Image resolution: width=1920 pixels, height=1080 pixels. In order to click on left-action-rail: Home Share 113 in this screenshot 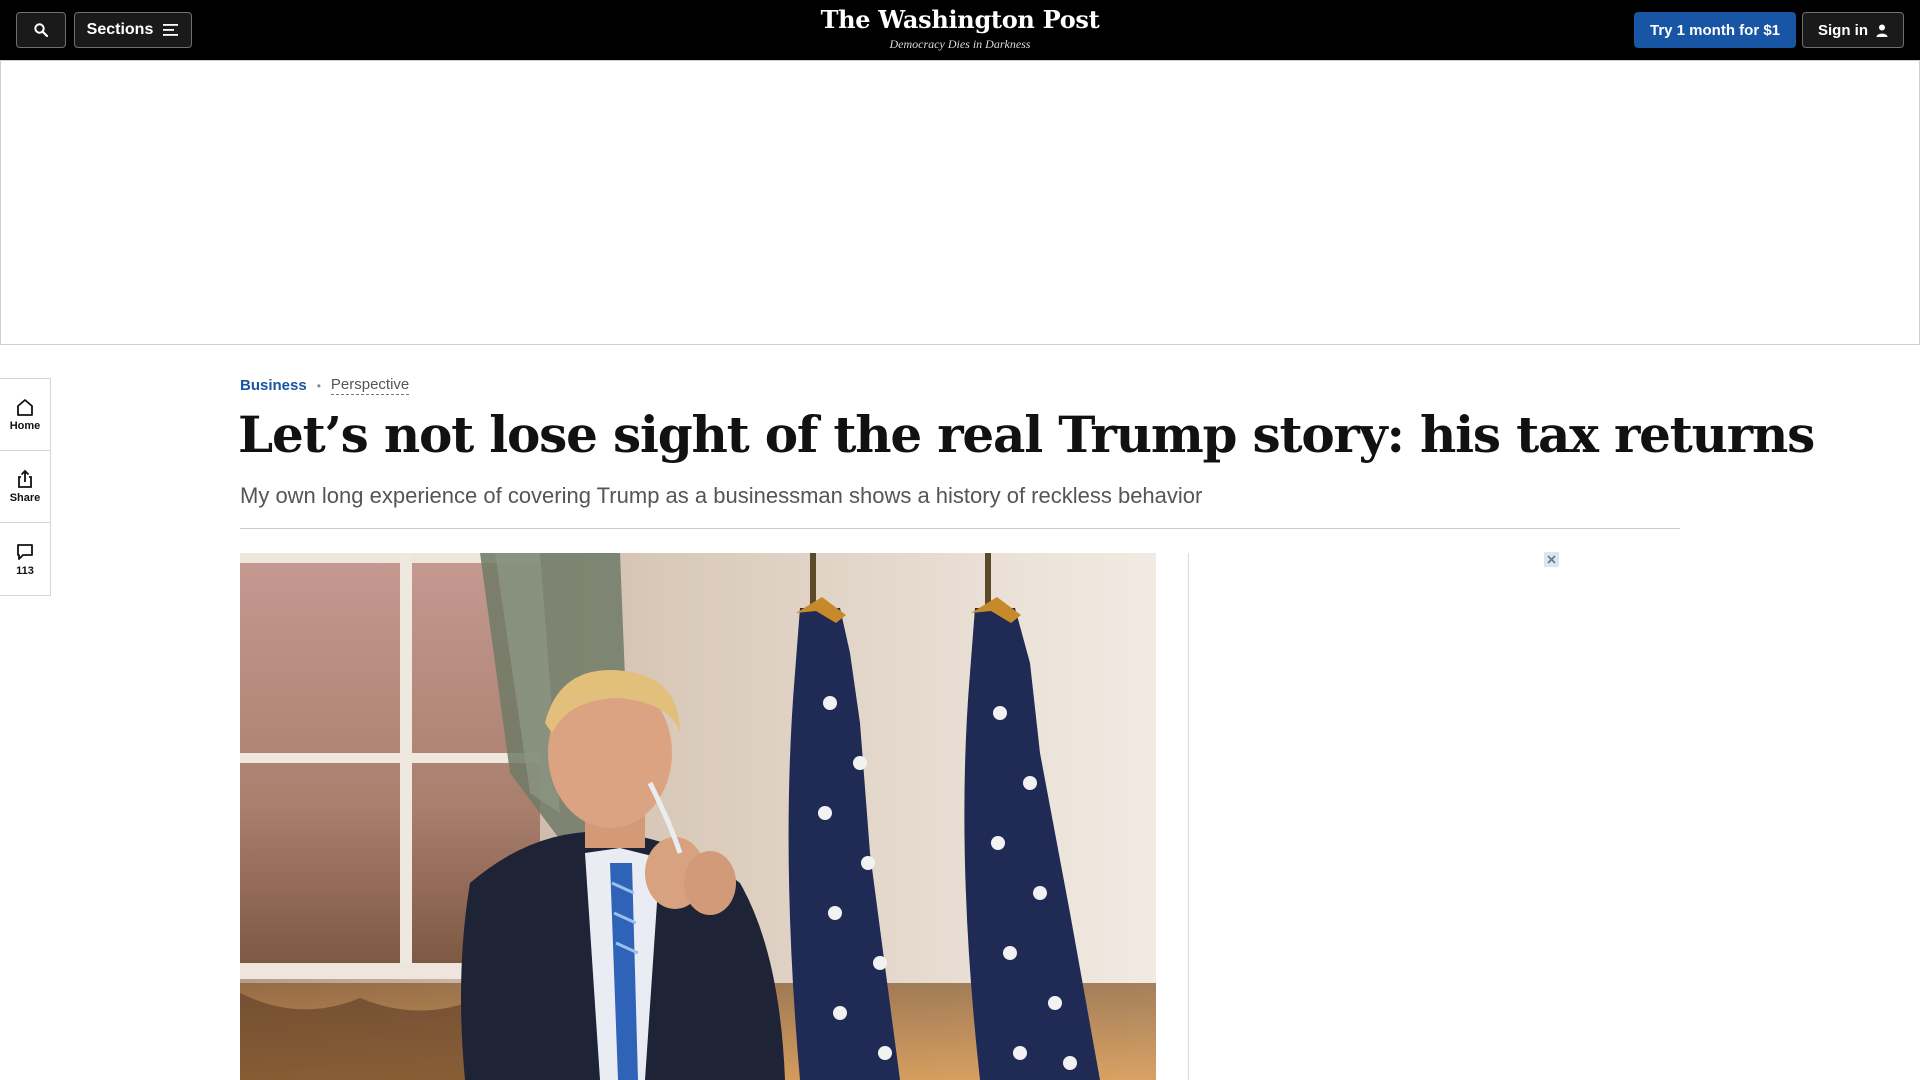, I will do `click(25, 487)`.